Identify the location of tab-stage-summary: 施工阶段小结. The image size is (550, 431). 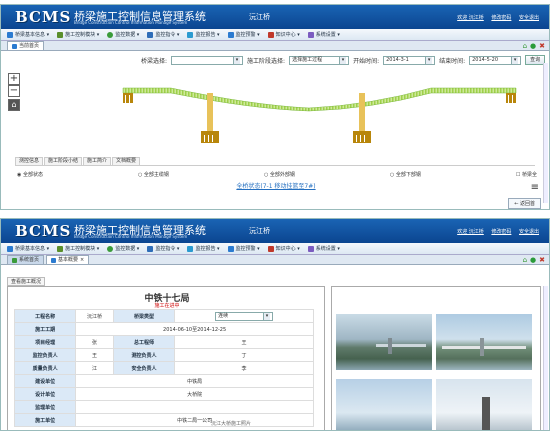
(63, 161).